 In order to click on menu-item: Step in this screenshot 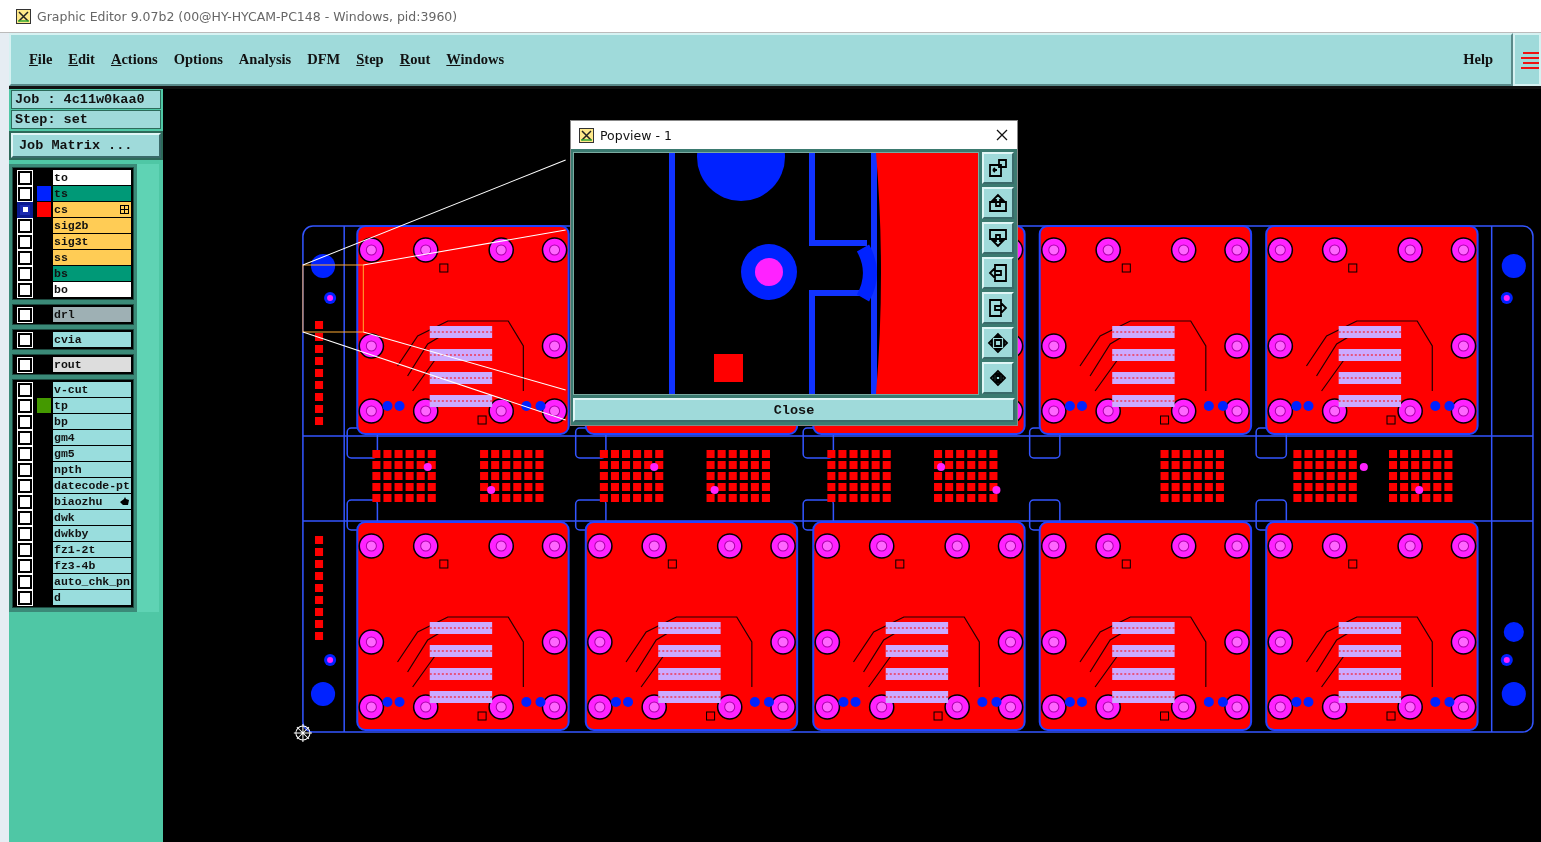, I will do `click(370, 59)`.